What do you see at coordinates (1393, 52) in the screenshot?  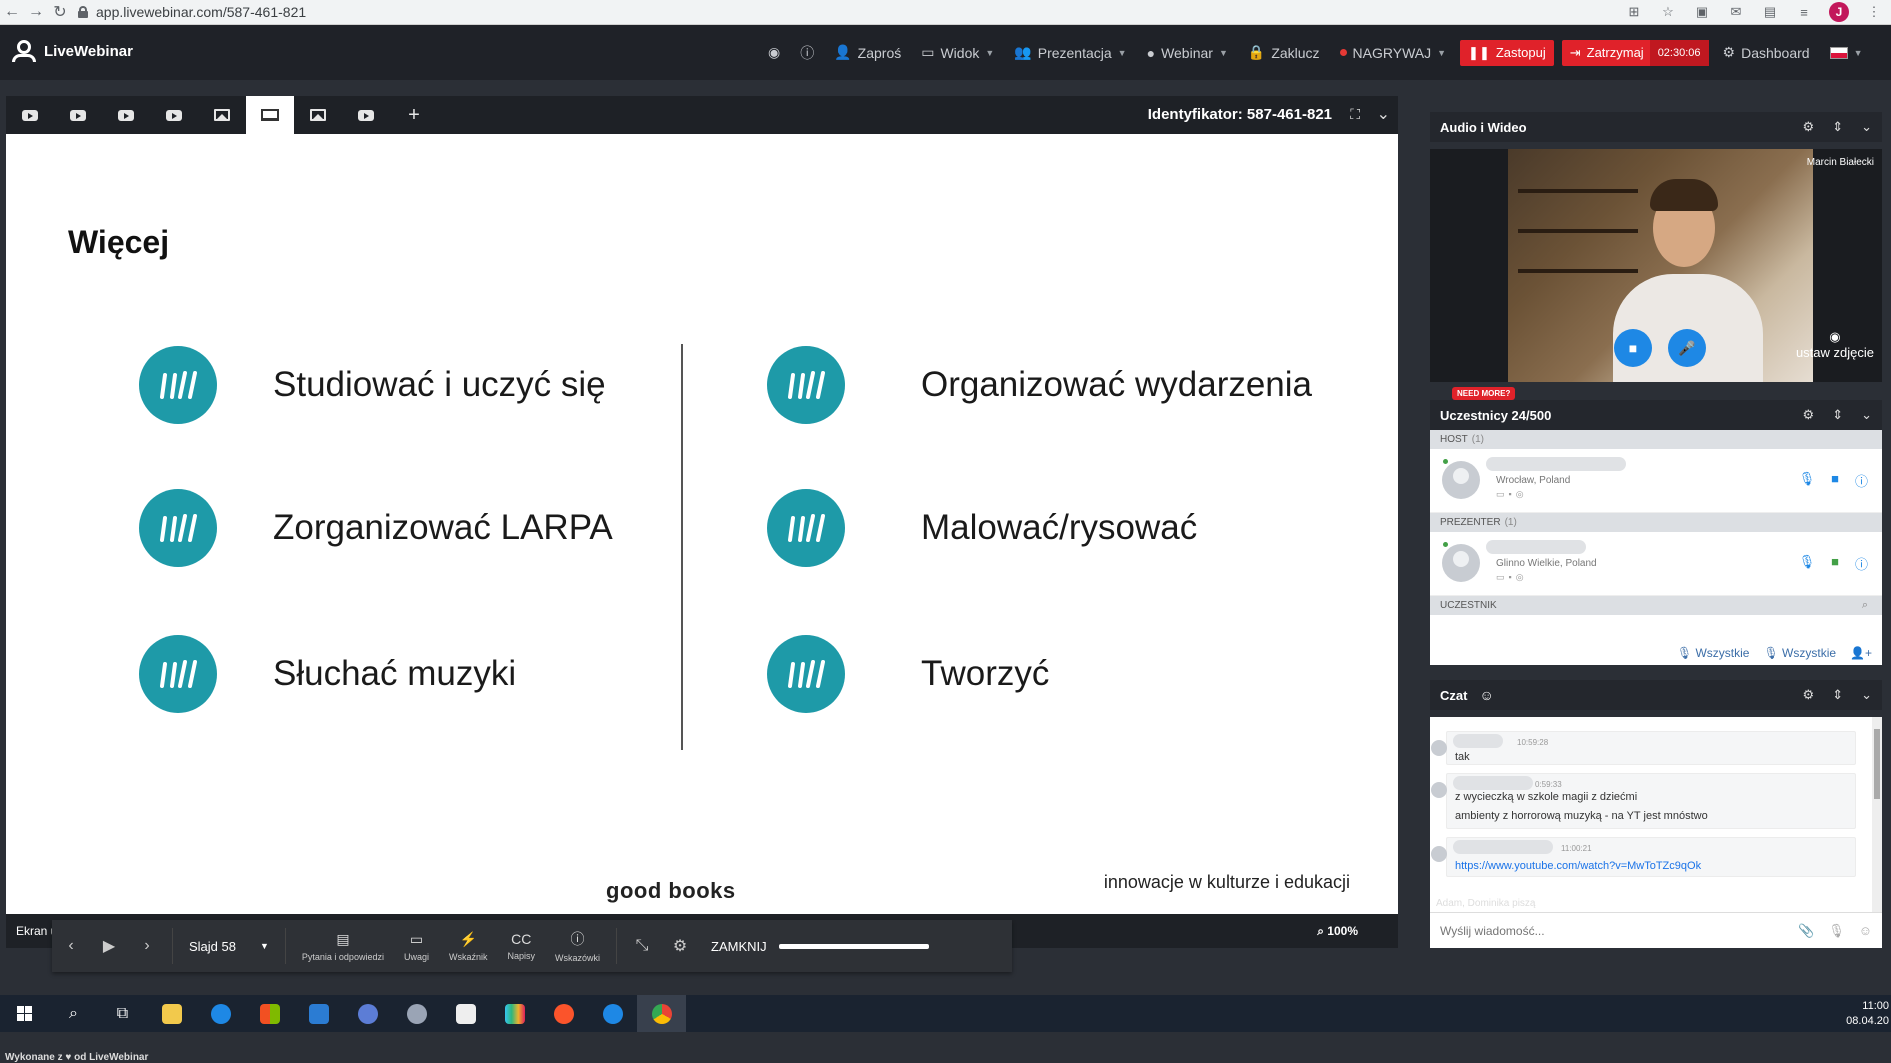 I see `record-menu: NAGRYWAJ ▼` at bounding box center [1393, 52].